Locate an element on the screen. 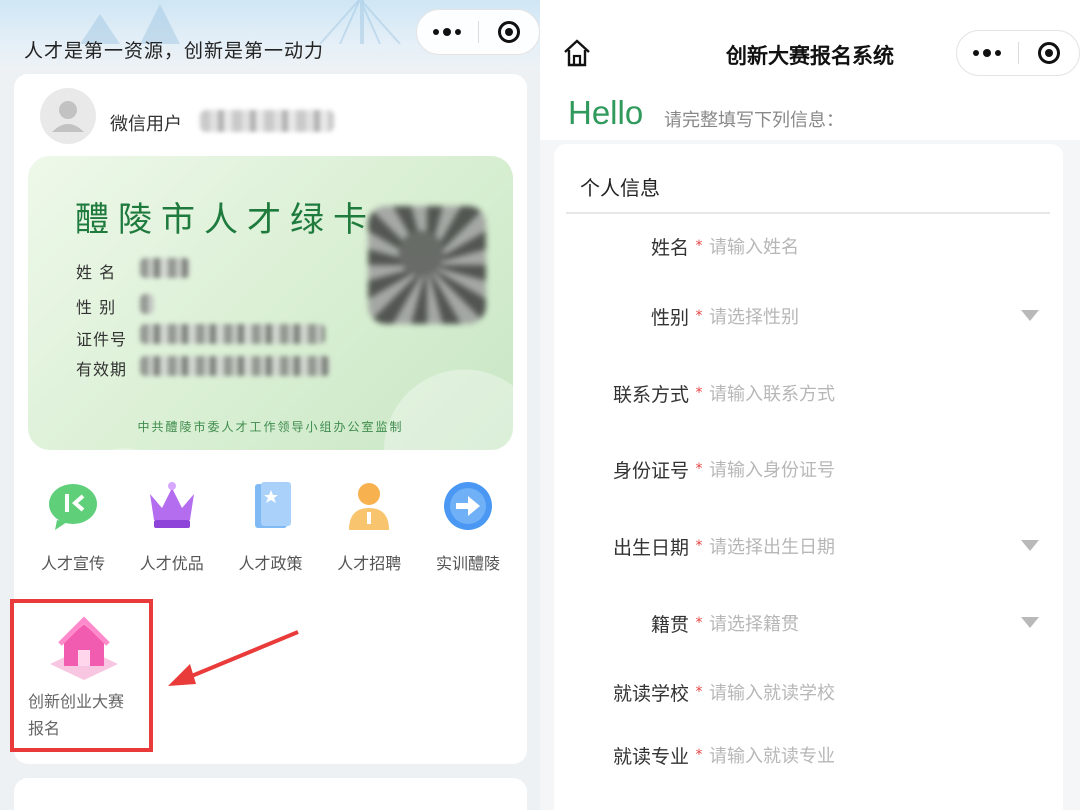 This screenshot has height=810, width=1080. avatar is located at coordinates (68, 116).